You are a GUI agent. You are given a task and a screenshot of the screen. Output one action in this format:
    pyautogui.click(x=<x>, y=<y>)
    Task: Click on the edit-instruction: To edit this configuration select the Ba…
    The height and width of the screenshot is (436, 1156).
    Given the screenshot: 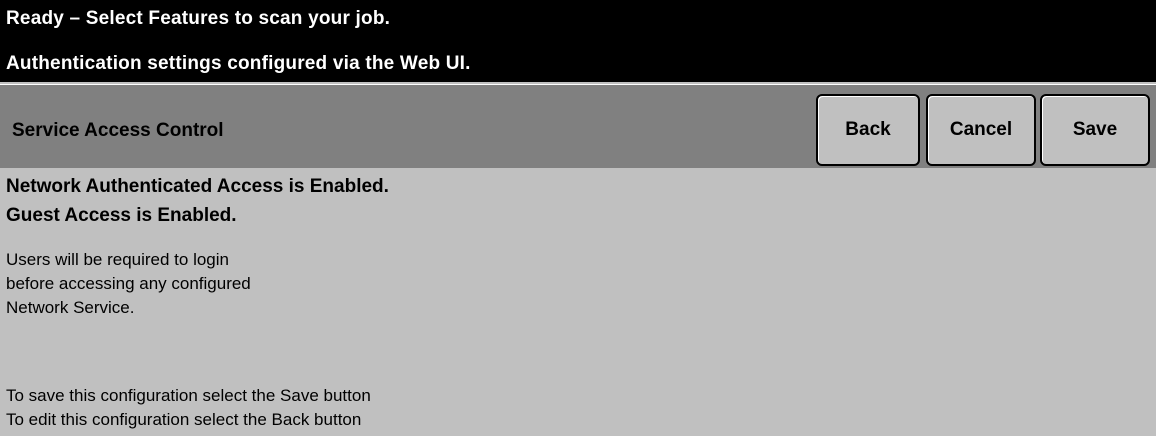 What is the action you would take?
    pyautogui.click(x=184, y=419)
    